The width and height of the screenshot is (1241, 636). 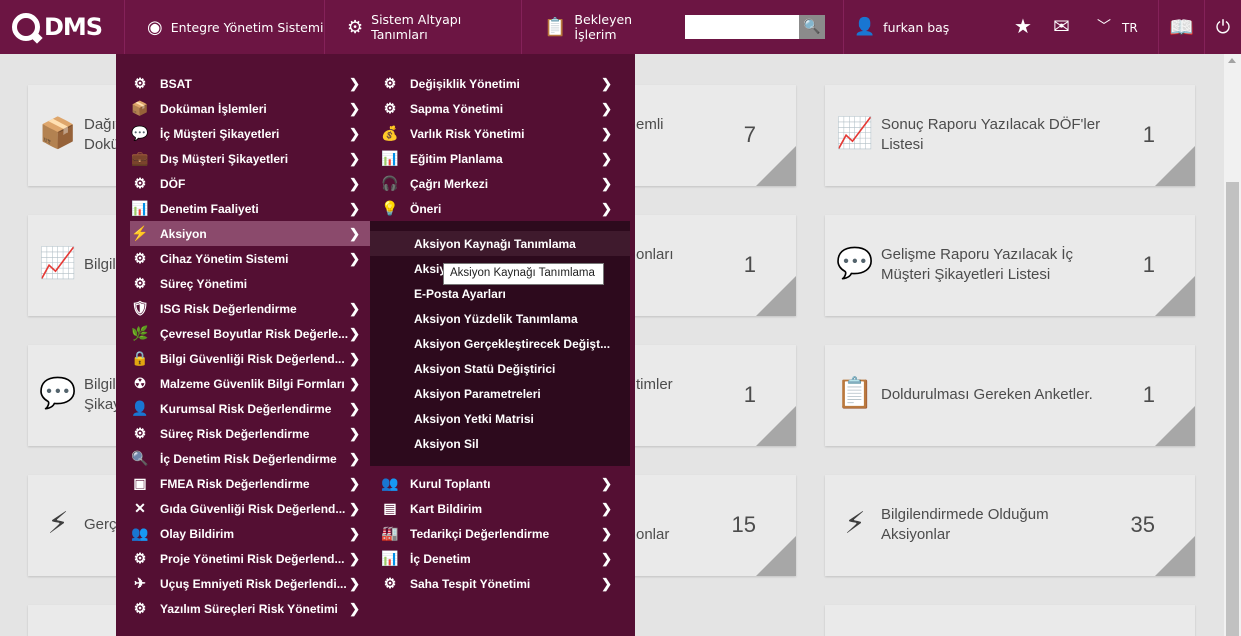 What do you see at coordinates (501, 508) in the screenshot?
I see `menu-item-kart: ▤ Kart Bildirim ❯` at bounding box center [501, 508].